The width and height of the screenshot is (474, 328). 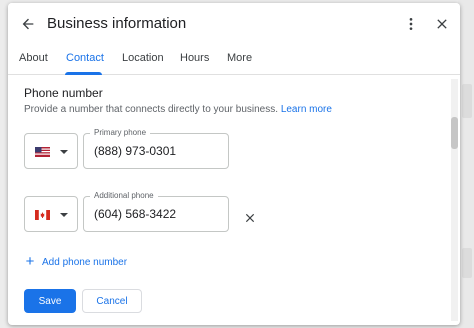 I want to click on add-phone-number-label: Add phone number, so click(x=85, y=262).